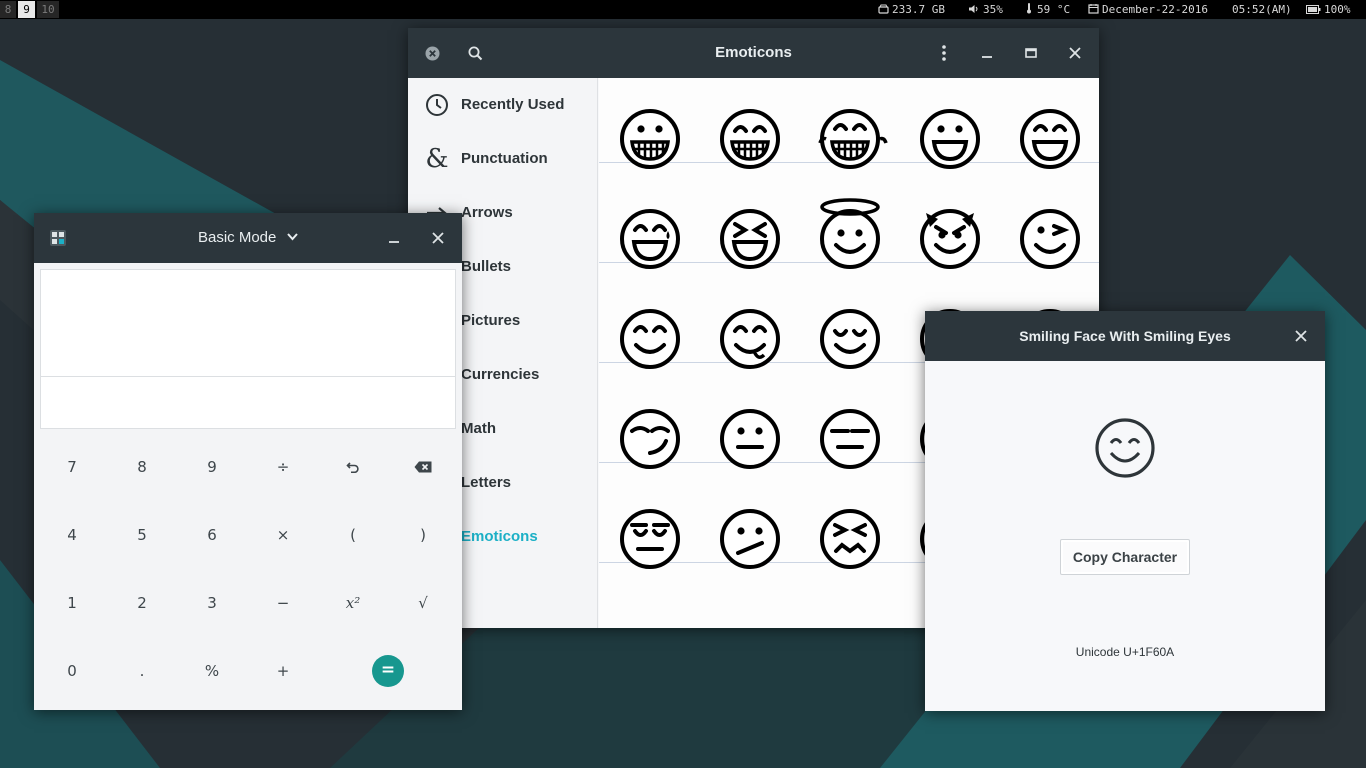 Image resolution: width=1366 pixels, height=768 pixels. I want to click on emoticon-smiley, so click(949, 128).